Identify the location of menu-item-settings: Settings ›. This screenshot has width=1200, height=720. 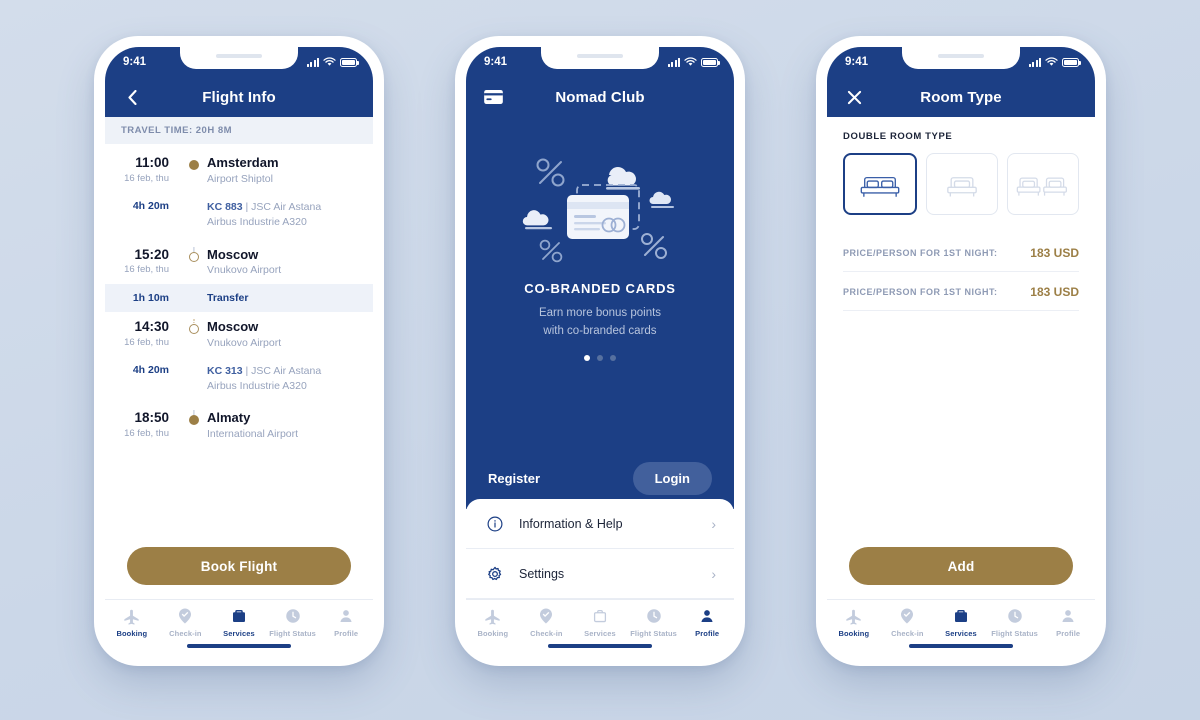
(600, 574).